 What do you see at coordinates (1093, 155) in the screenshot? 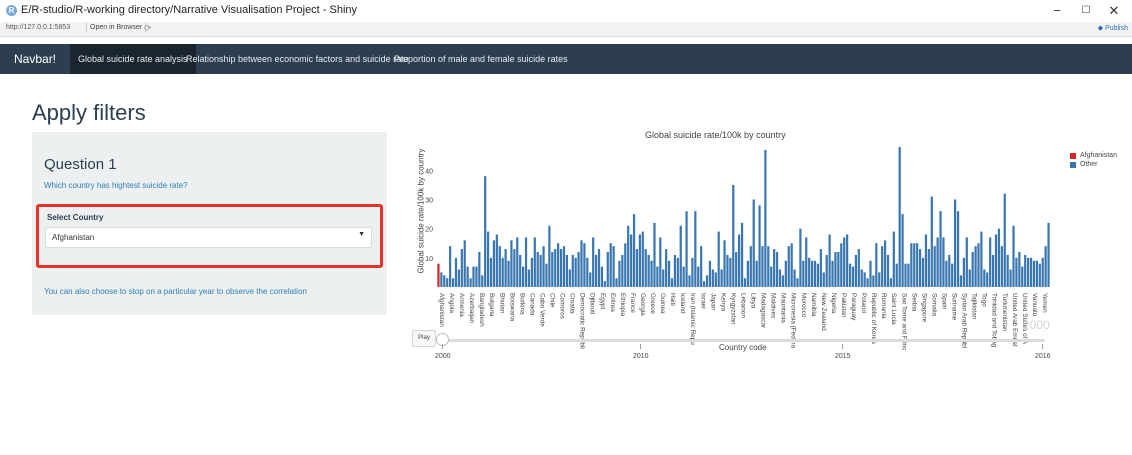
I see `legend-item-afghanistan: Afghanistan` at bounding box center [1093, 155].